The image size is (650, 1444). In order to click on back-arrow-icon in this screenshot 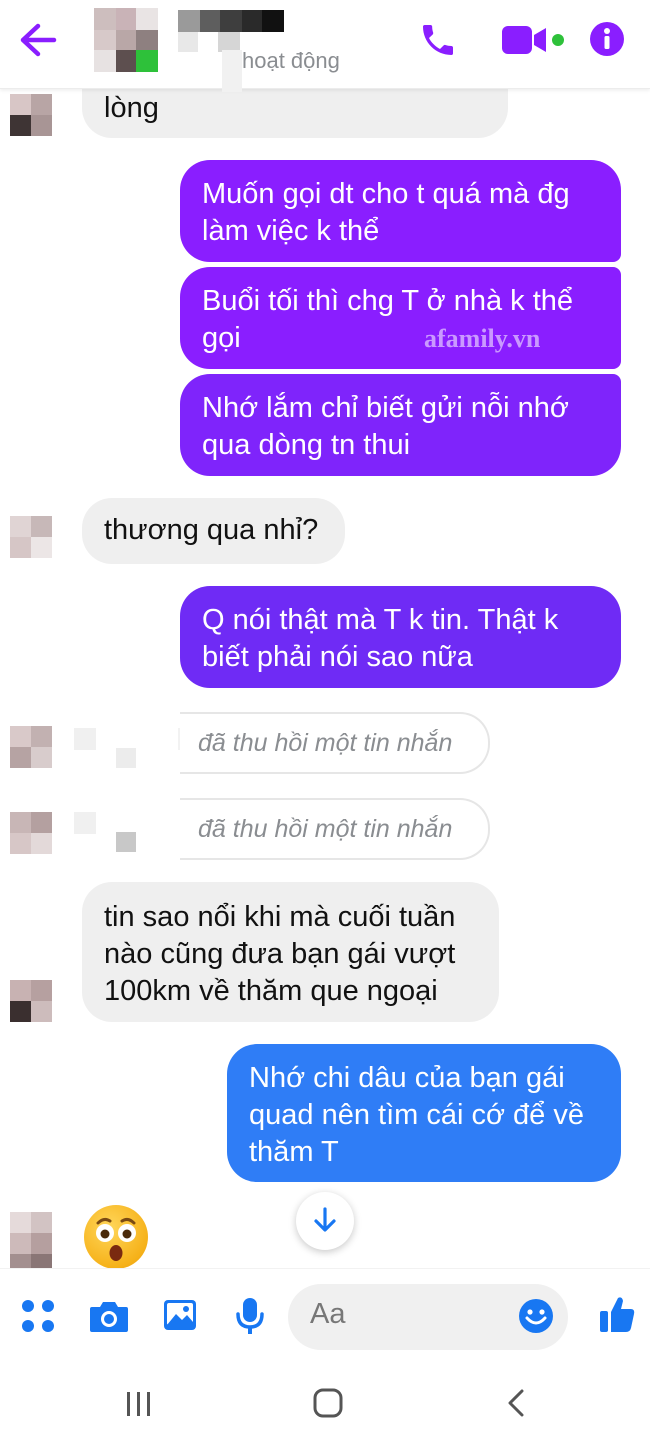, I will do `click(38, 40)`.